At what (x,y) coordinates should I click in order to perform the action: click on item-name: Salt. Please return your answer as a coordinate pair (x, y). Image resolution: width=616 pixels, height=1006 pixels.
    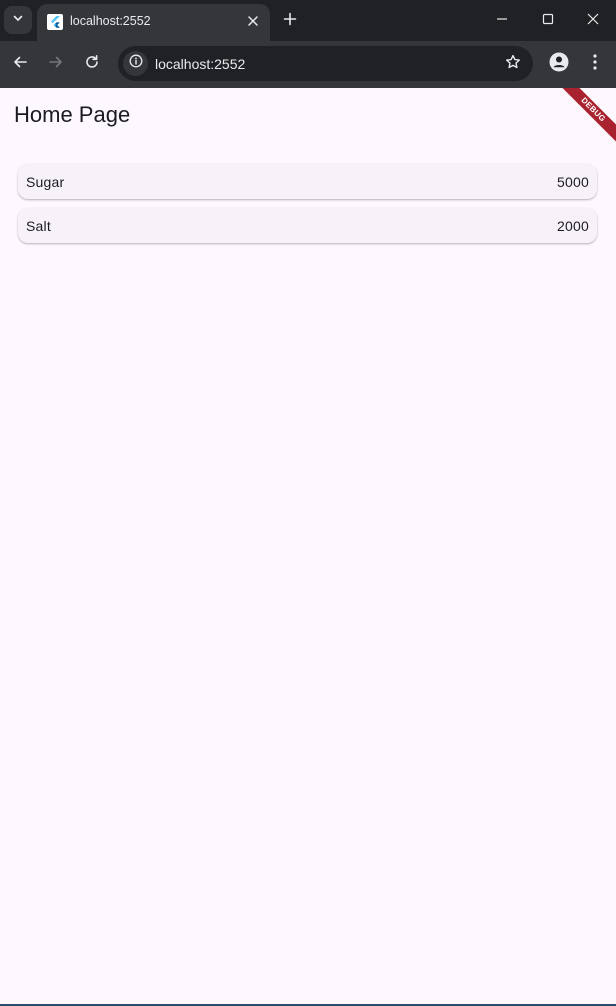
    Looking at the image, I should click on (38, 226).